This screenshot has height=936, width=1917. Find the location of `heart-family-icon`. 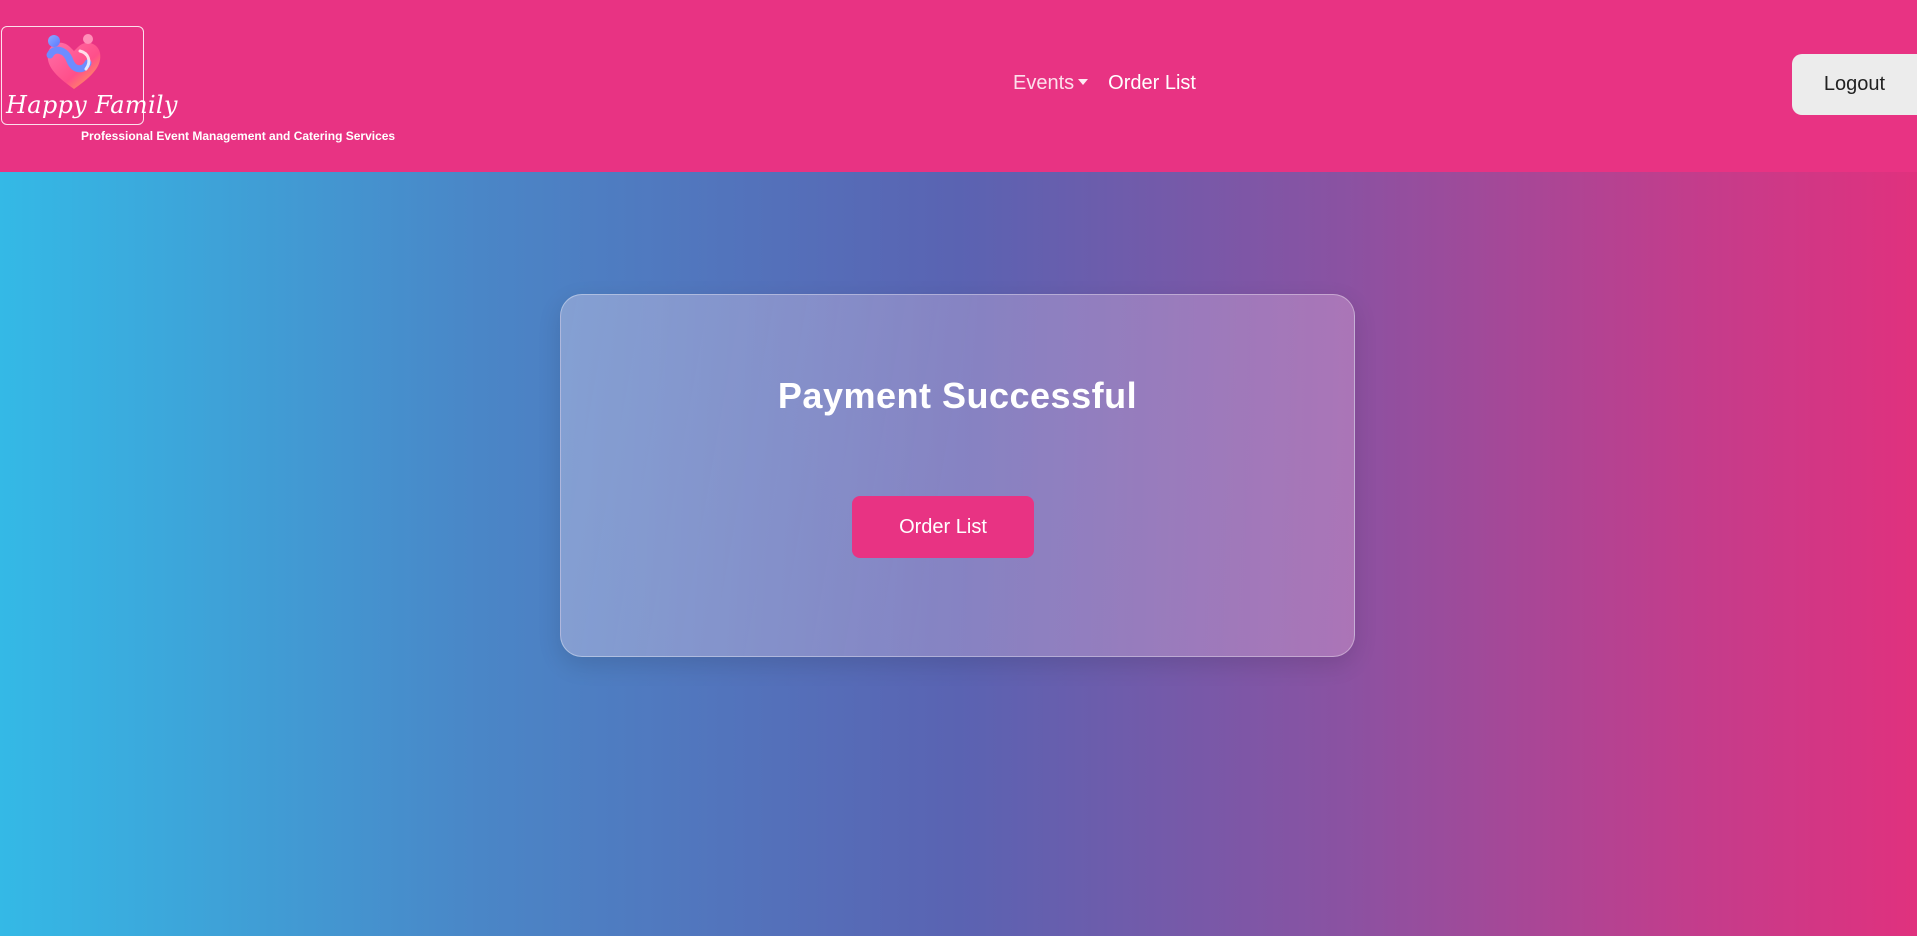

heart-family-icon is located at coordinates (73, 61).